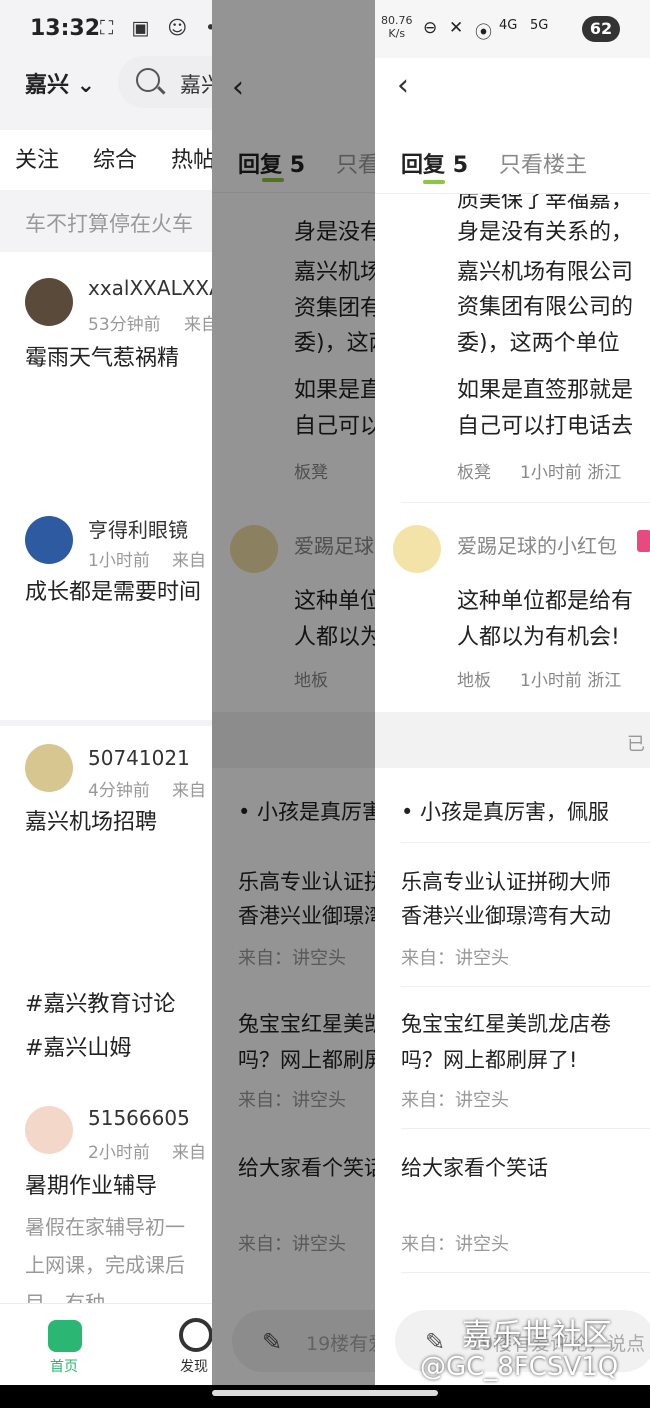  I want to click on mute-icon: ✕, so click(456, 28).